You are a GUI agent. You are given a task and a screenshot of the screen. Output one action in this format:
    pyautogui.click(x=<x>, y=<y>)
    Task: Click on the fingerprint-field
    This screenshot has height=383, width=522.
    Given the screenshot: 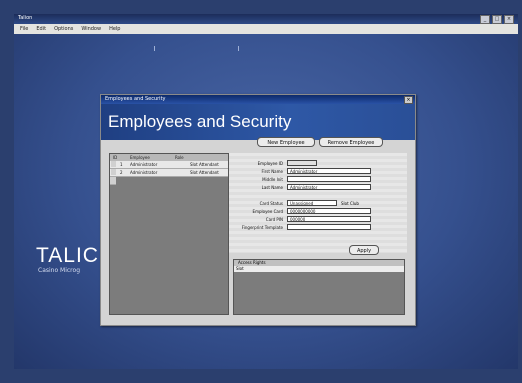 What is the action you would take?
    pyautogui.click(x=329, y=227)
    